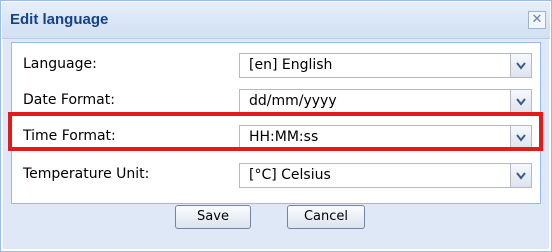  I want to click on dialog-title: Edit language, so click(59, 19).